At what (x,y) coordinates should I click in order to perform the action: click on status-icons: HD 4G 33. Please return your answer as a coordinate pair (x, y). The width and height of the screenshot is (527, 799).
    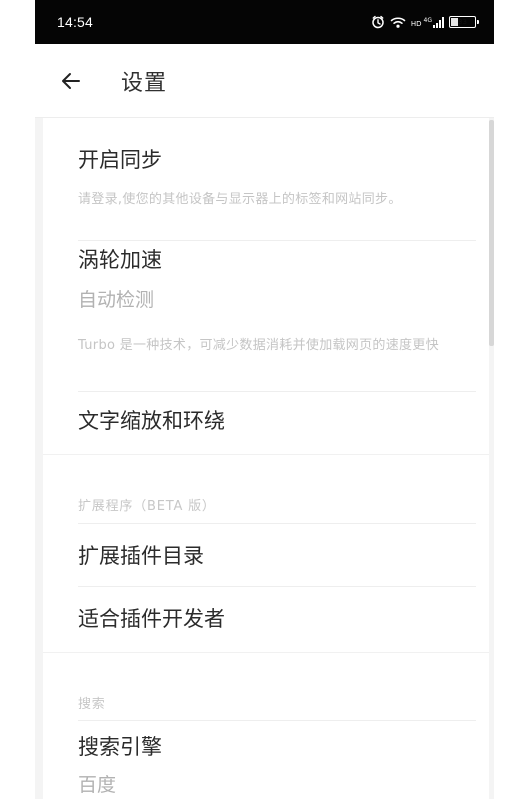
    Looking at the image, I should click on (425, 22).